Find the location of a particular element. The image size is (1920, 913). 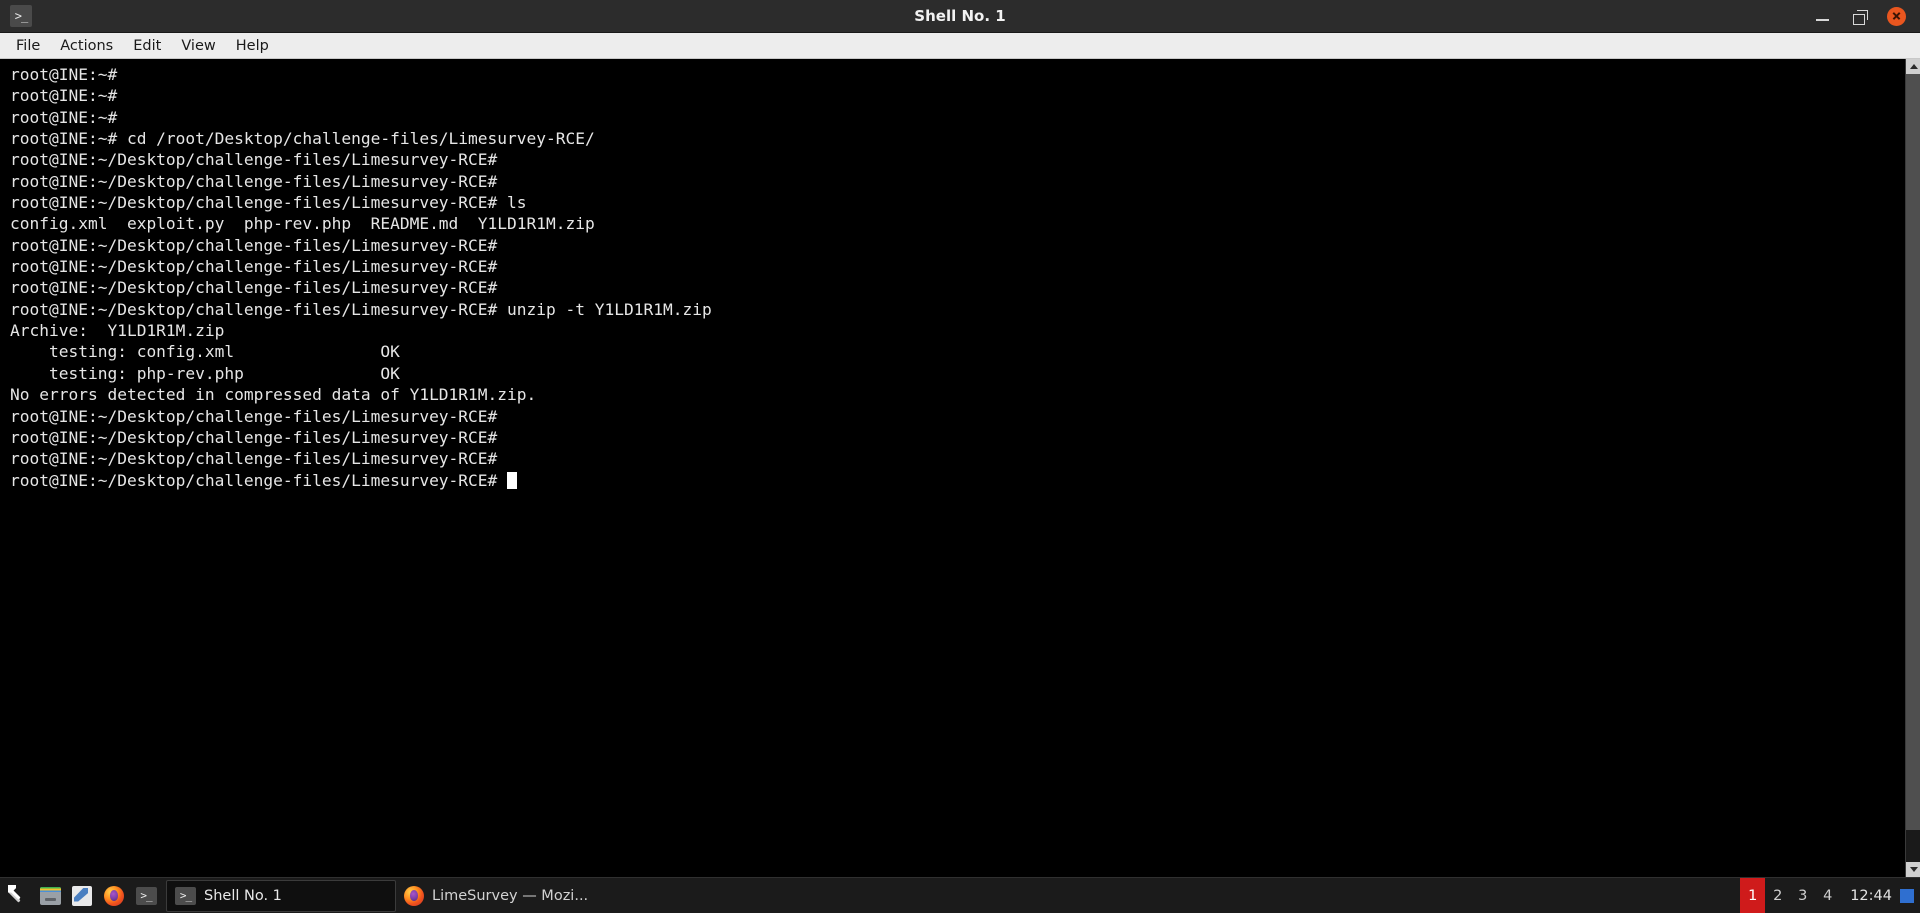

terminal-line: testing: php-rev.php OK is located at coordinates (205, 373).